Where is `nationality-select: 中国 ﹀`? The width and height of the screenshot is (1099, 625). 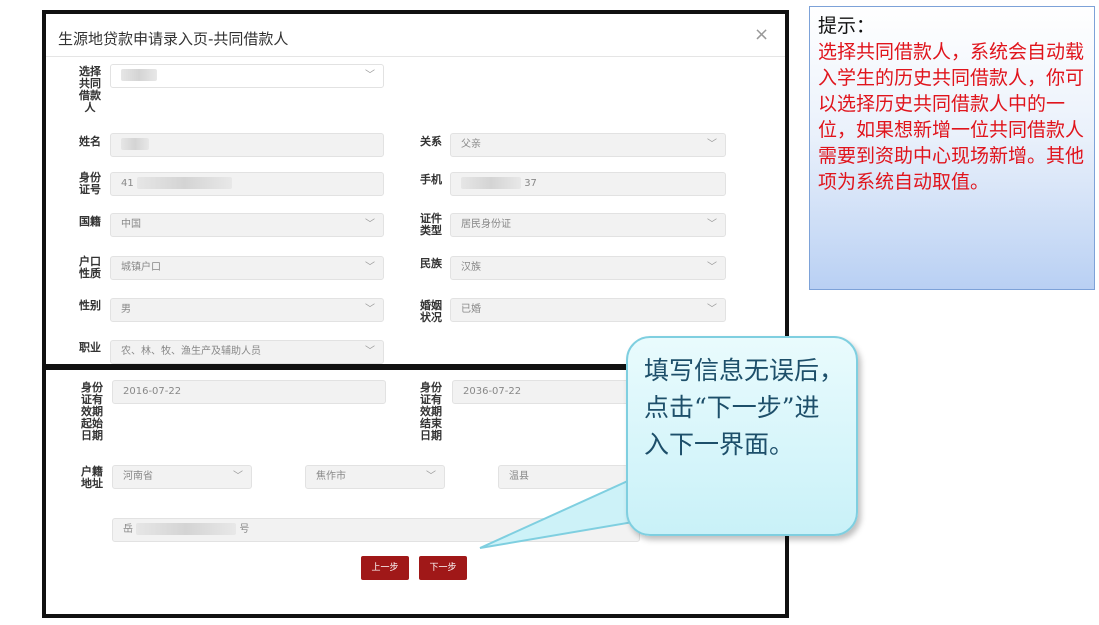 nationality-select: 中国 ﹀ is located at coordinates (247, 225).